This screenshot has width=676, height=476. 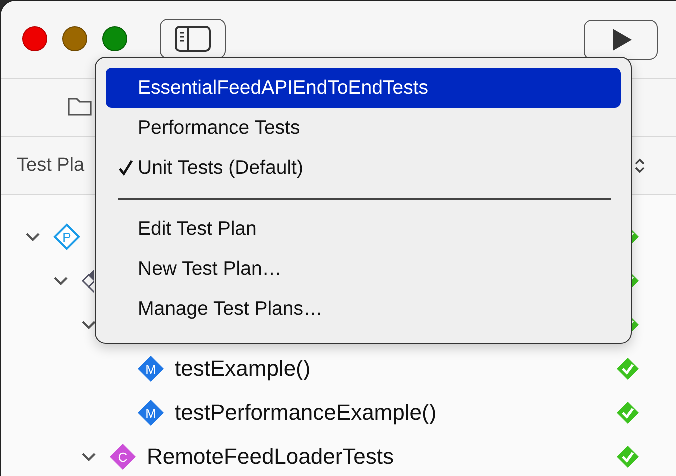 I want to click on menu-item: EssentialFeedAPIEndToEndTests, so click(x=363, y=88).